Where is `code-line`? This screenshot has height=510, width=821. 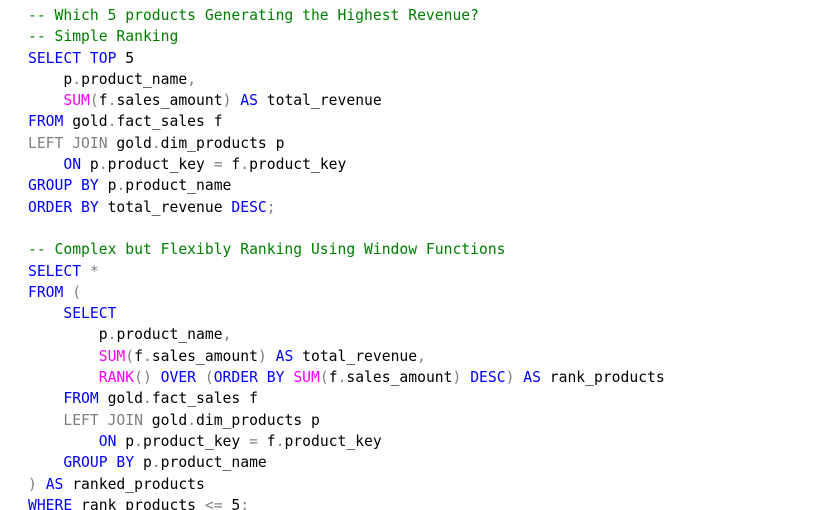
code-line is located at coordinates (346, 228).